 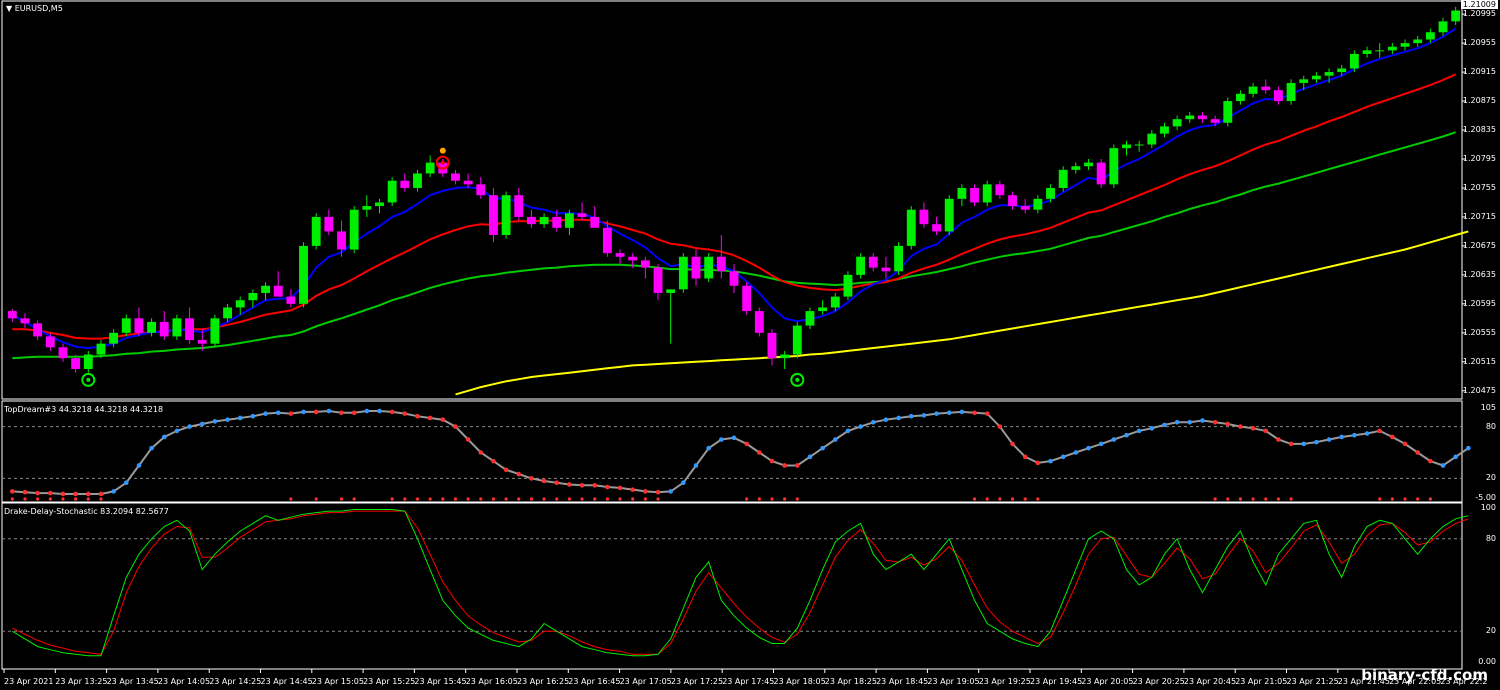 What do you see at coordinates (645, 681) in the screenshot?
I see `time-axis-label: 23 Apr 17:05` at bounding box center [645, 681].